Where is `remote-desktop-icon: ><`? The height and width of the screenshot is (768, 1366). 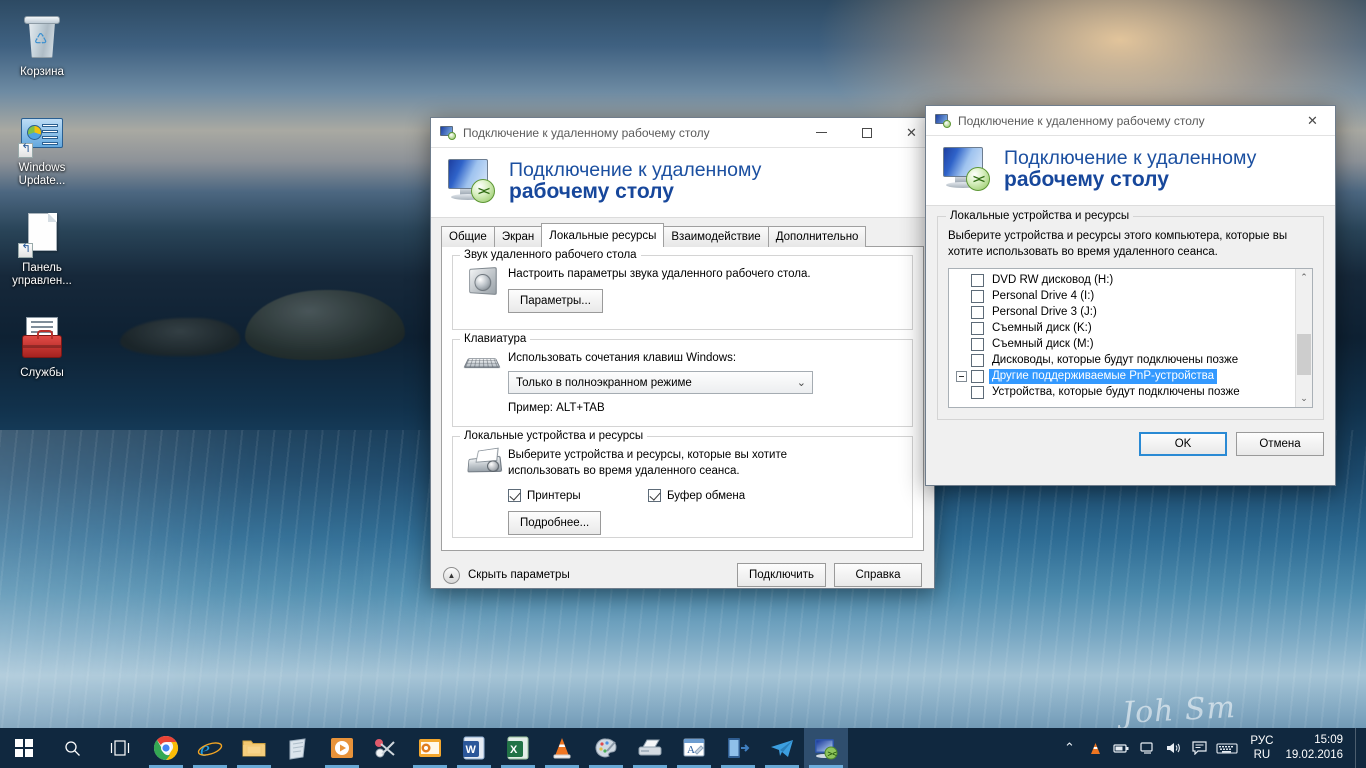
remote-desktop-icon: >< is located at coordinates (826, 748).